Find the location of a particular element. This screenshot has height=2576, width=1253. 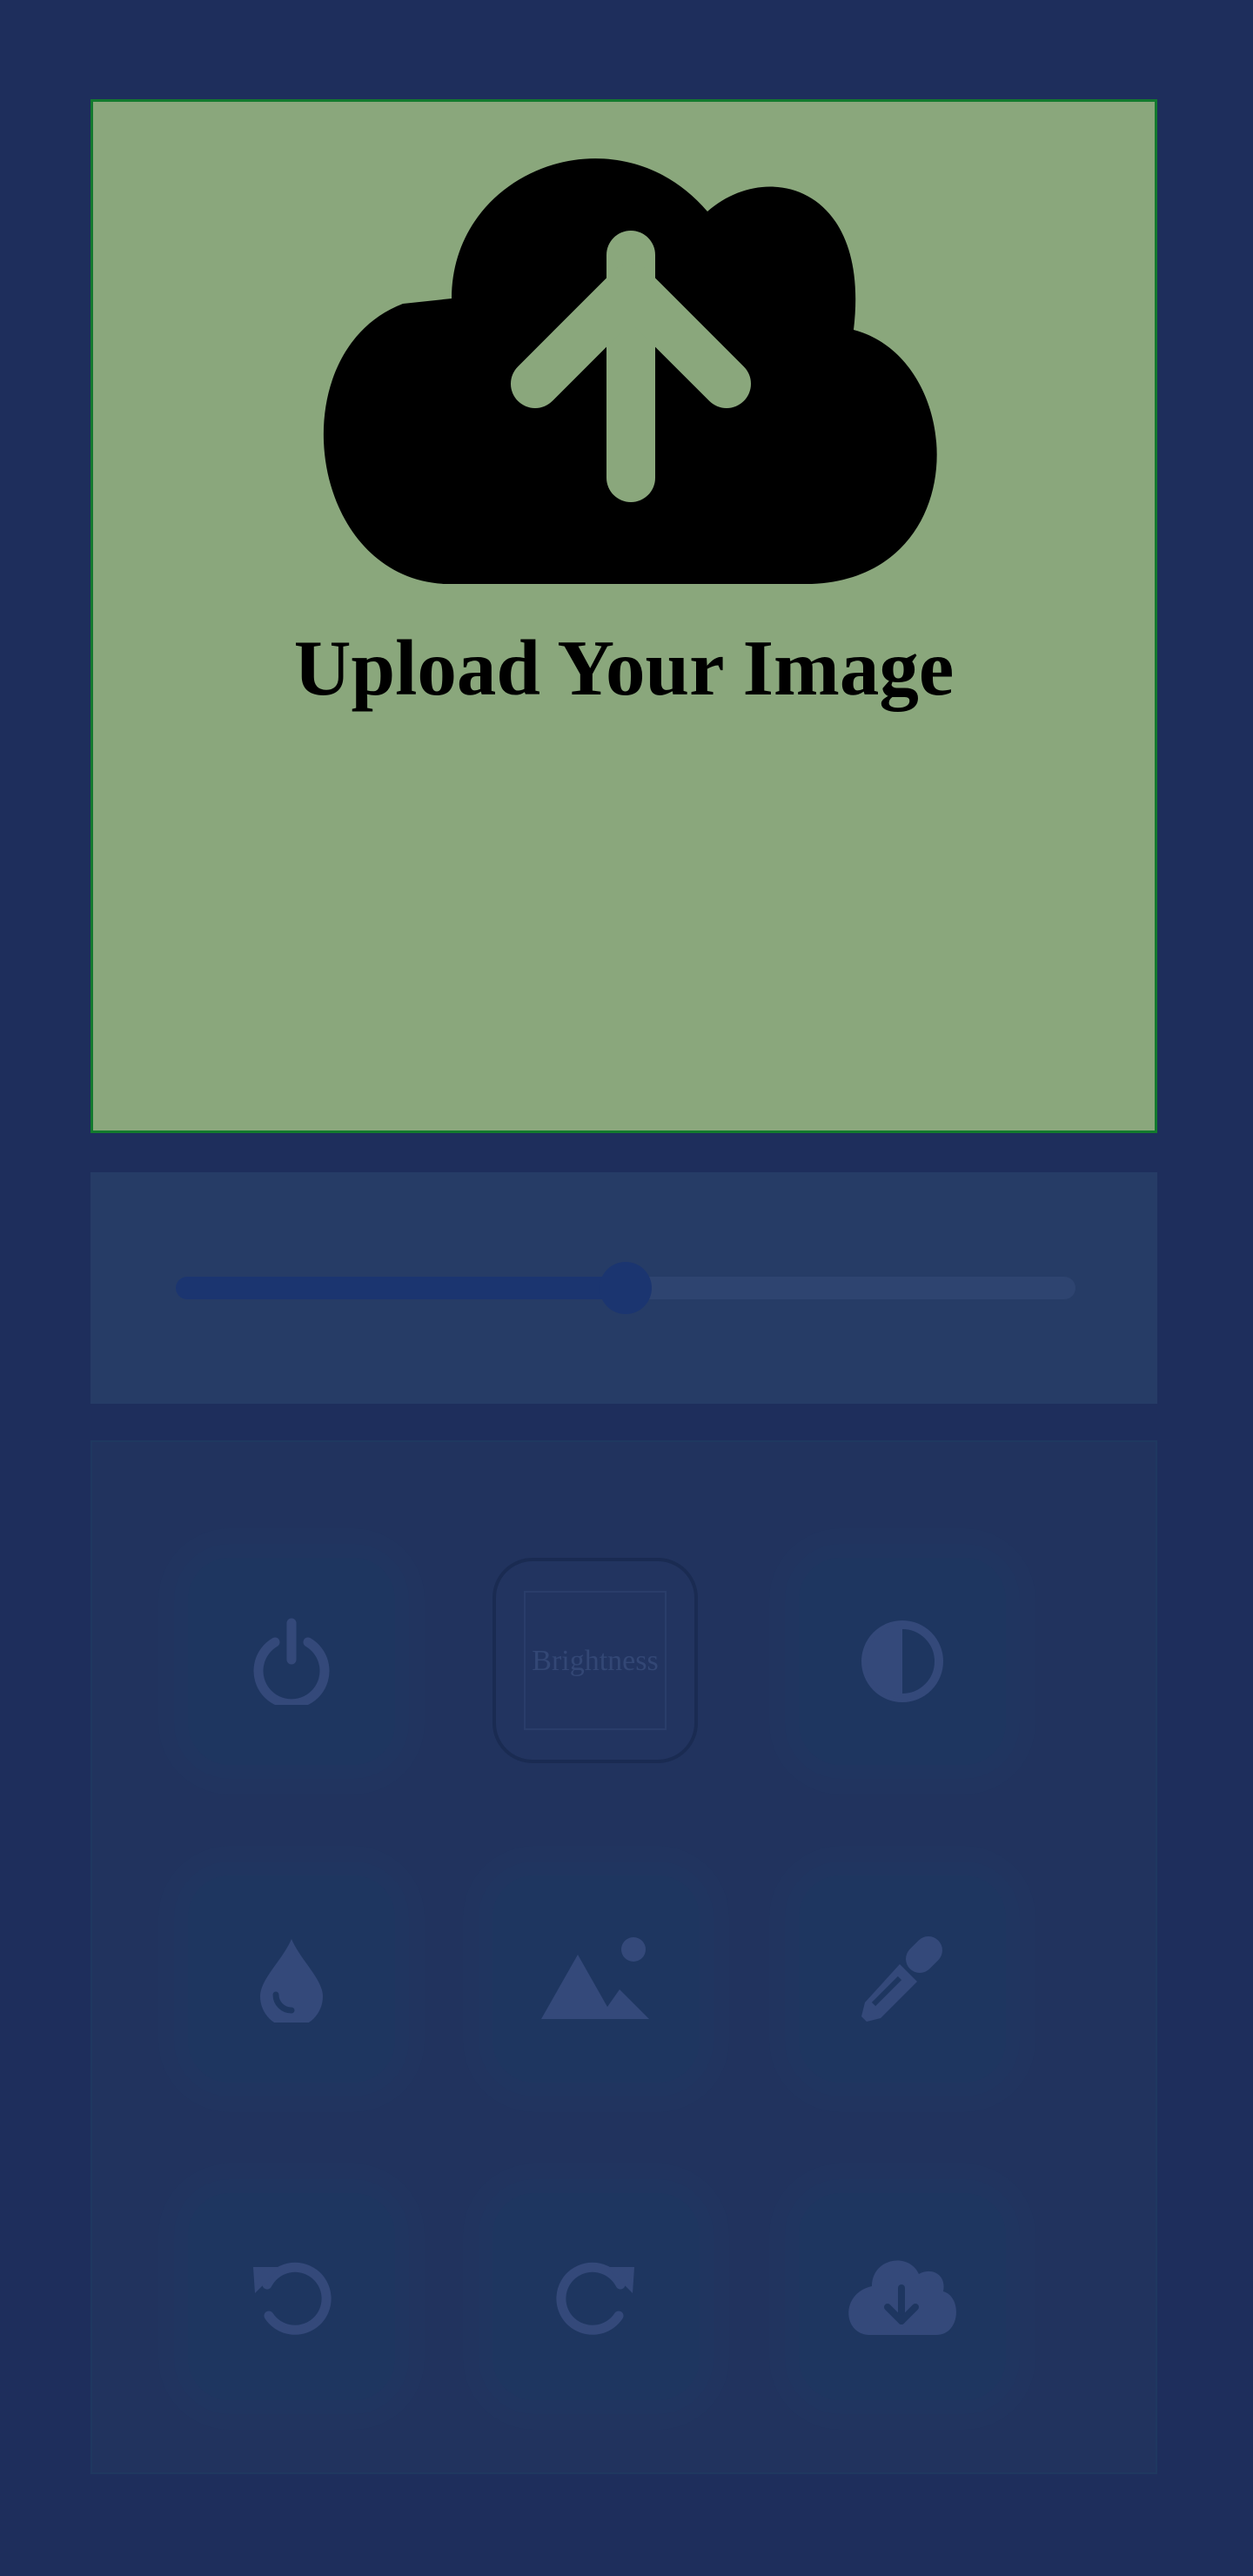

mountain-image-icon is located at coordinates (595, 1978).